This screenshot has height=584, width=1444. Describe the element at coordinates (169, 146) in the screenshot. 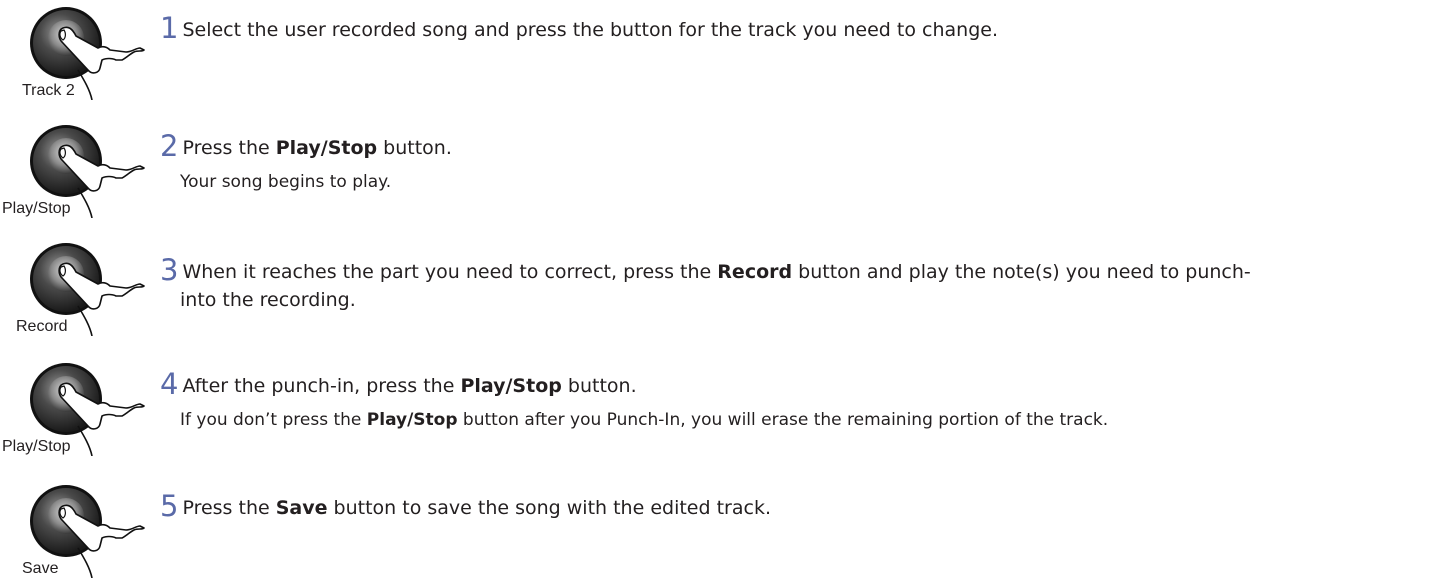

I see `step-number: 2` at that location.